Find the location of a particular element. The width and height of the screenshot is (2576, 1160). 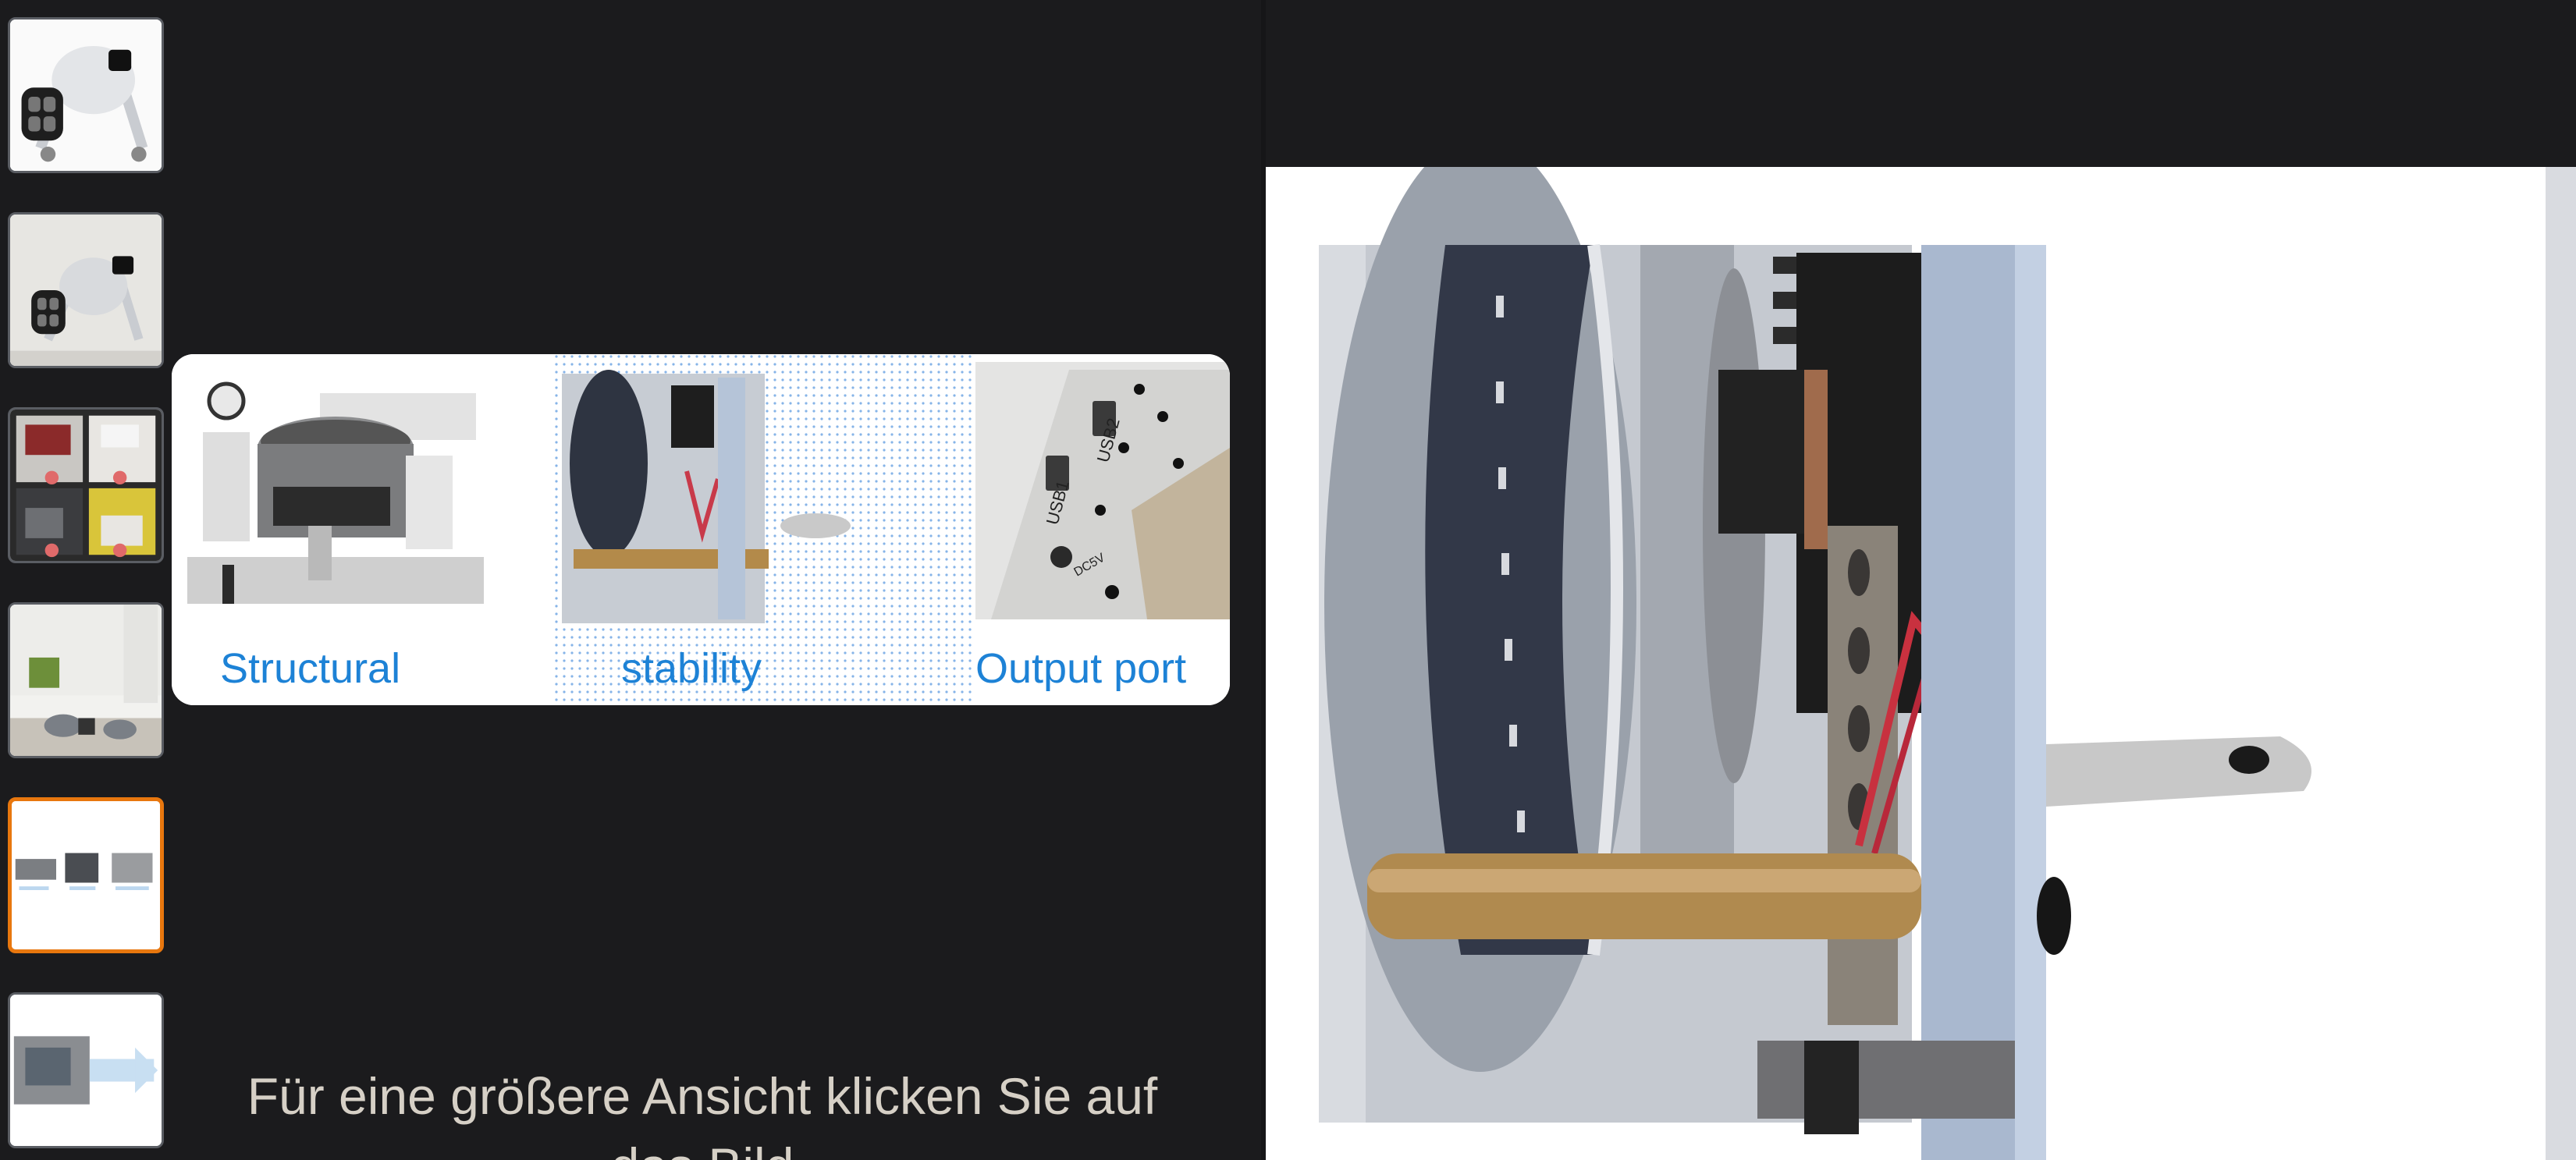

structural-panel: Structural is located at coordinates (363, 529).